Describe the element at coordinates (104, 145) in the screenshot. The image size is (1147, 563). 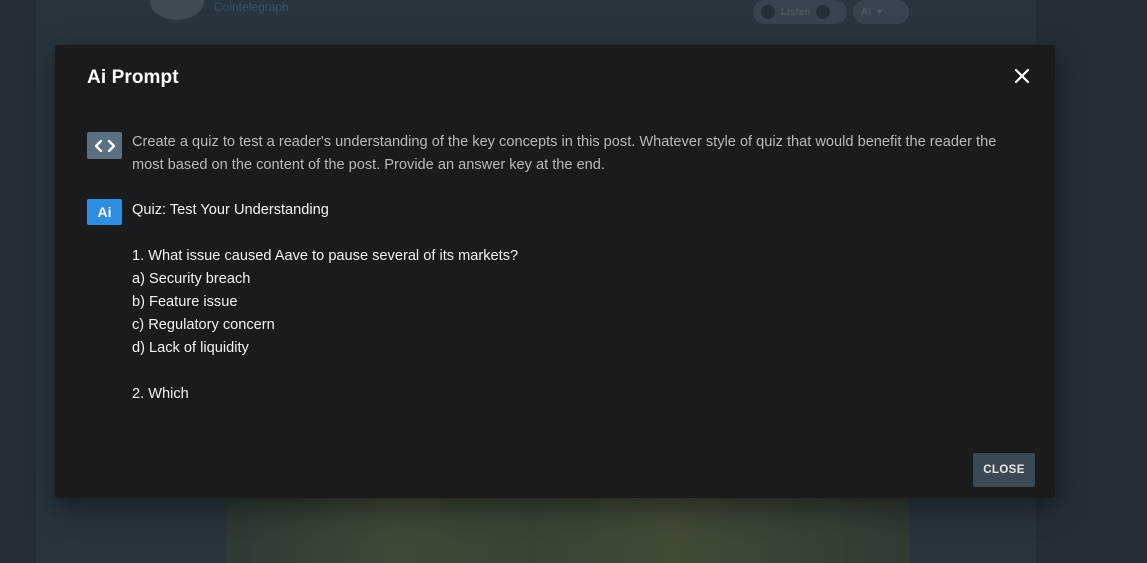
I see `code-icon` at that location.